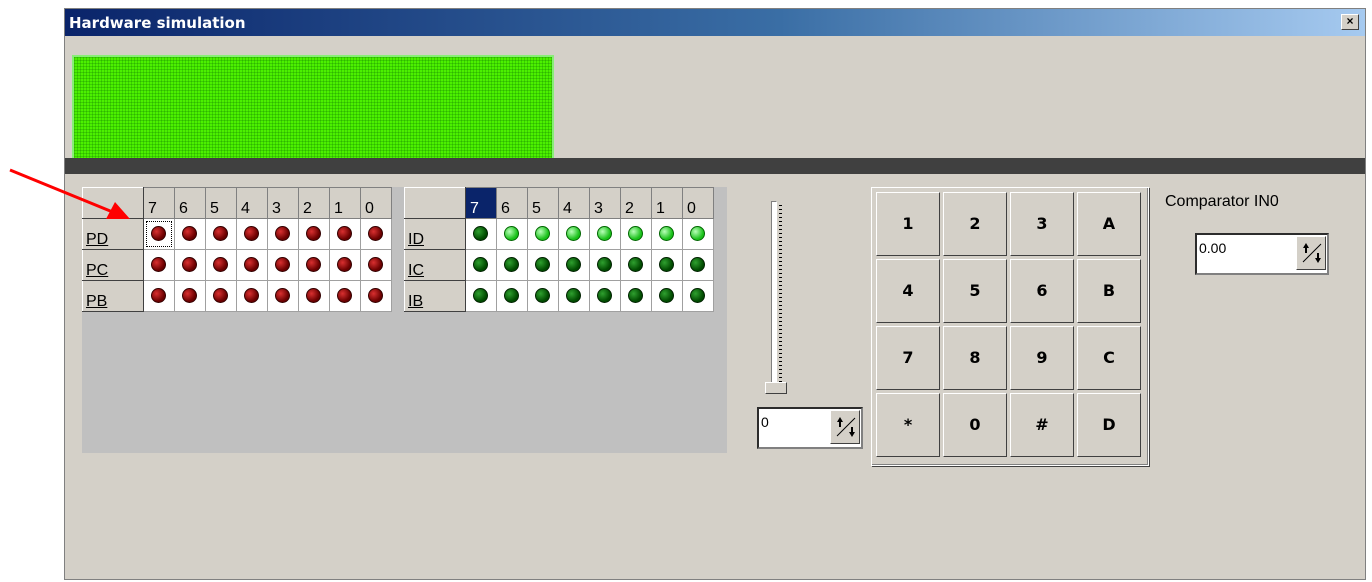 This screenshot has height=582, width=1372. I want to click on keypad-key: 1, so click(908, 224).